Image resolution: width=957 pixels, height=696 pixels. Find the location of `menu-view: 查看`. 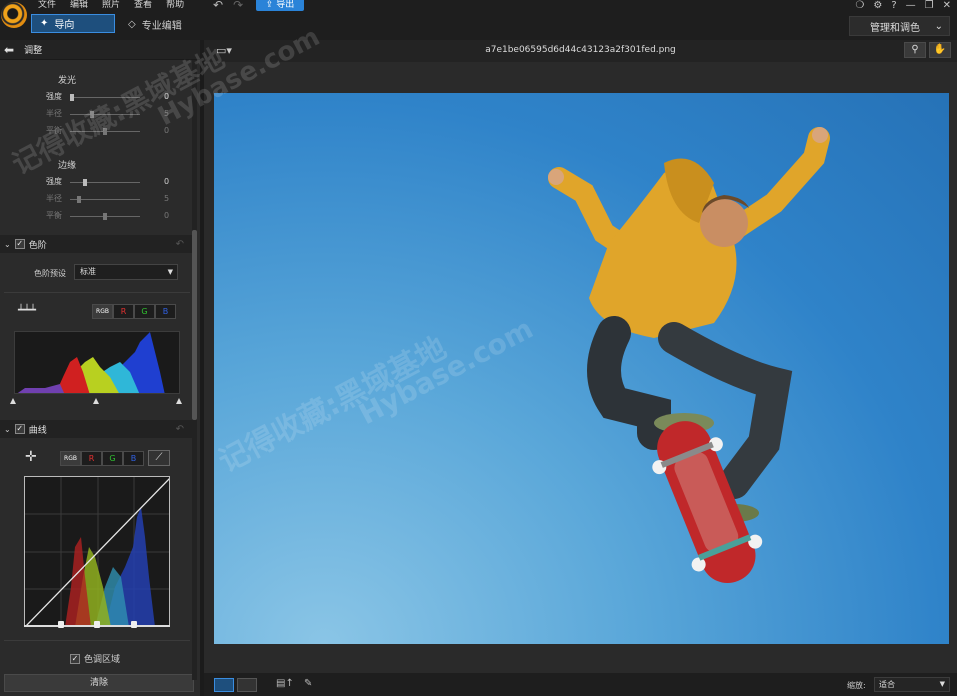

menu-view: 查看 is located at coordinates (143, 6).